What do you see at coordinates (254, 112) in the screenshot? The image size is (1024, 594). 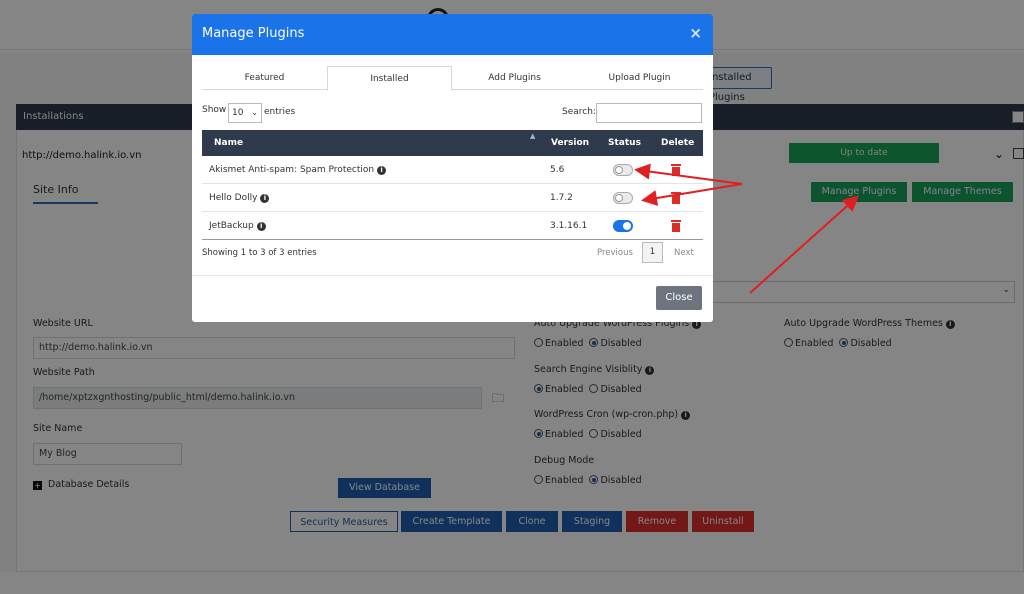 I see `chevron-down-icon: ⌄` at bounding box center [254, 112].